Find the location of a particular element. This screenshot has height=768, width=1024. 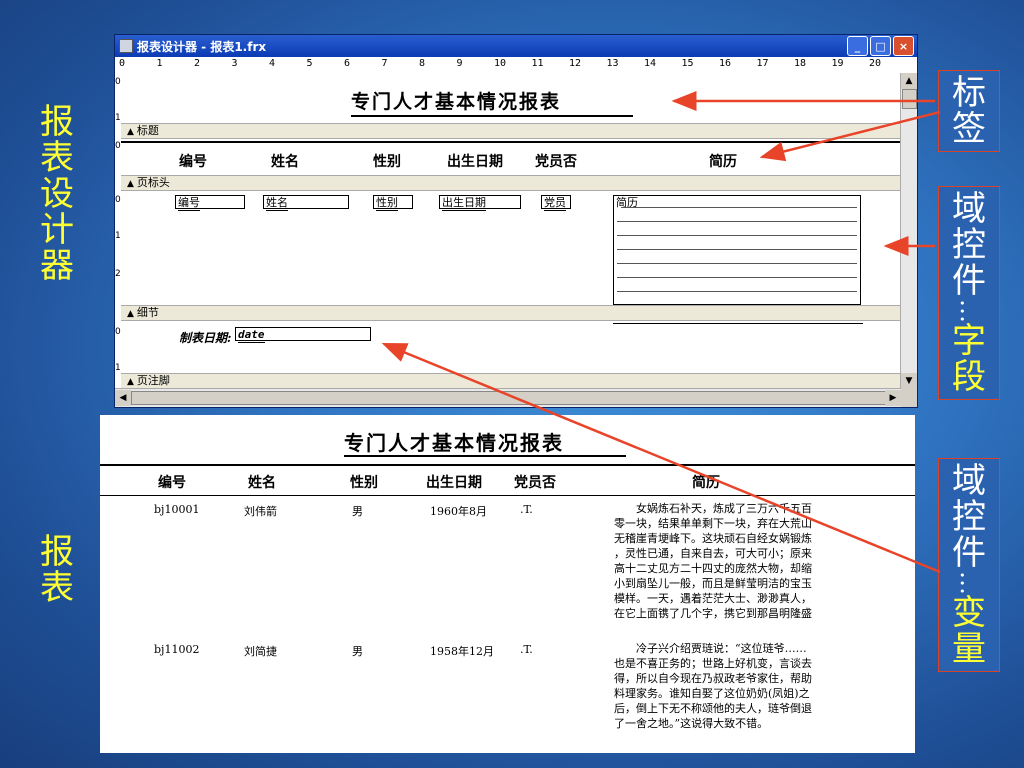

report-title: 专门人才基本情况报表 is located at coordinates (454, 443).